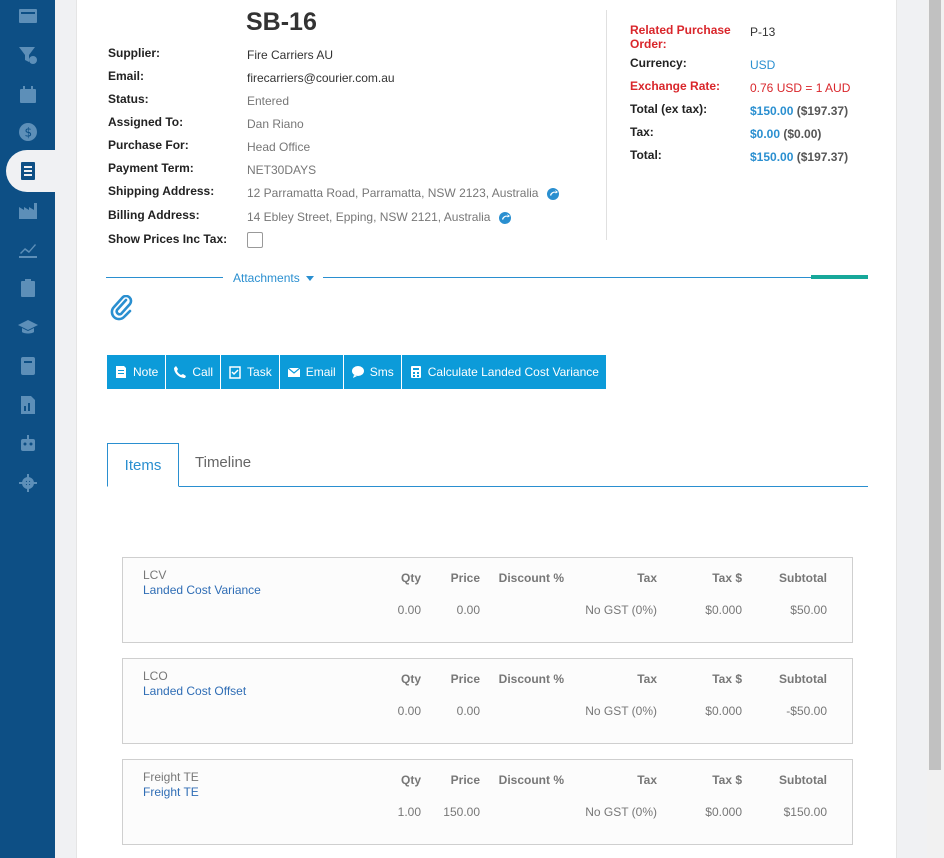  Describe the element at coordinates (642, 132) in the screenshot. I see `tax-label: Tax:` at that location.